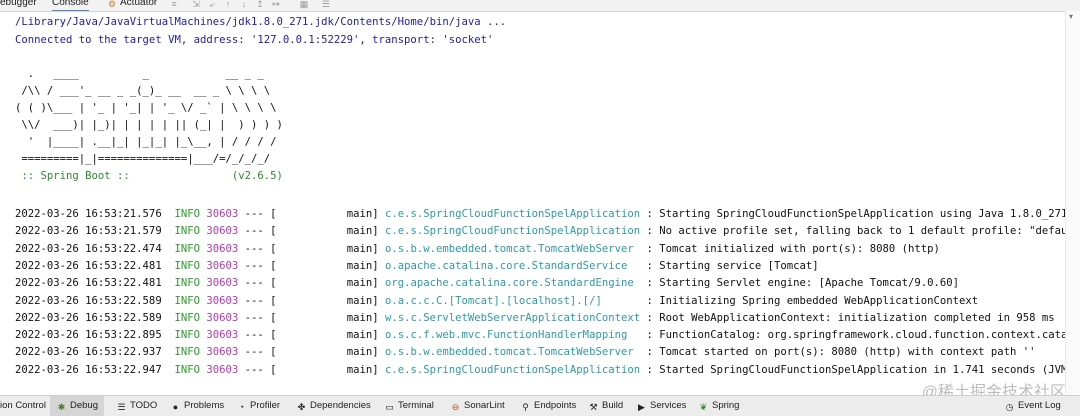 This screenshot has width=1080, height=416. I want to click on tab-actuator: Actuator, so click(138, 4).